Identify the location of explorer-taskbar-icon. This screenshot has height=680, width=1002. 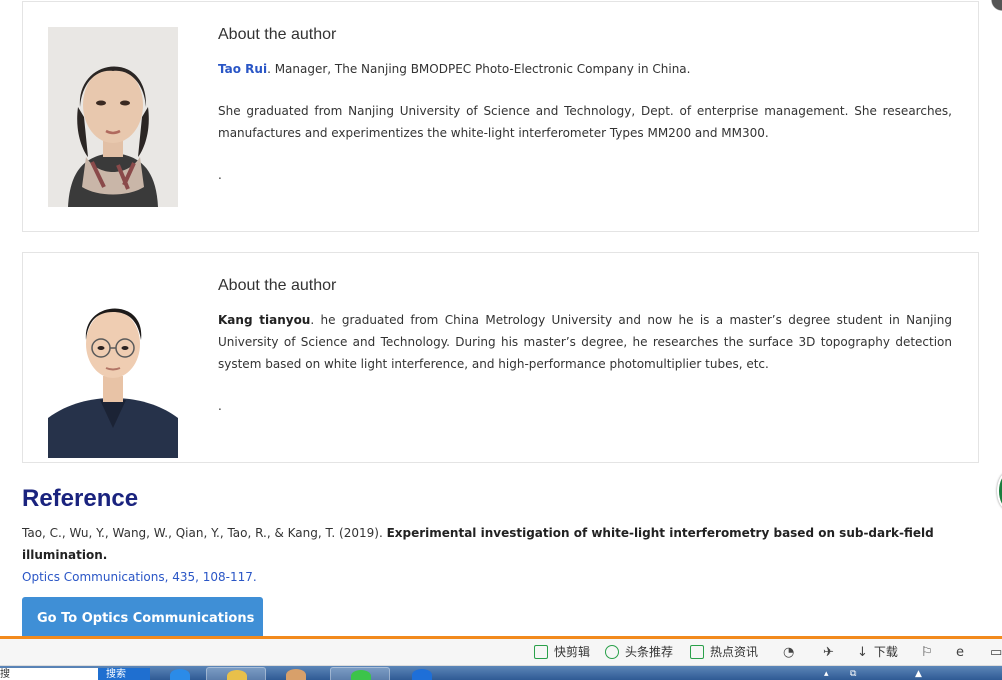
(236, 673).